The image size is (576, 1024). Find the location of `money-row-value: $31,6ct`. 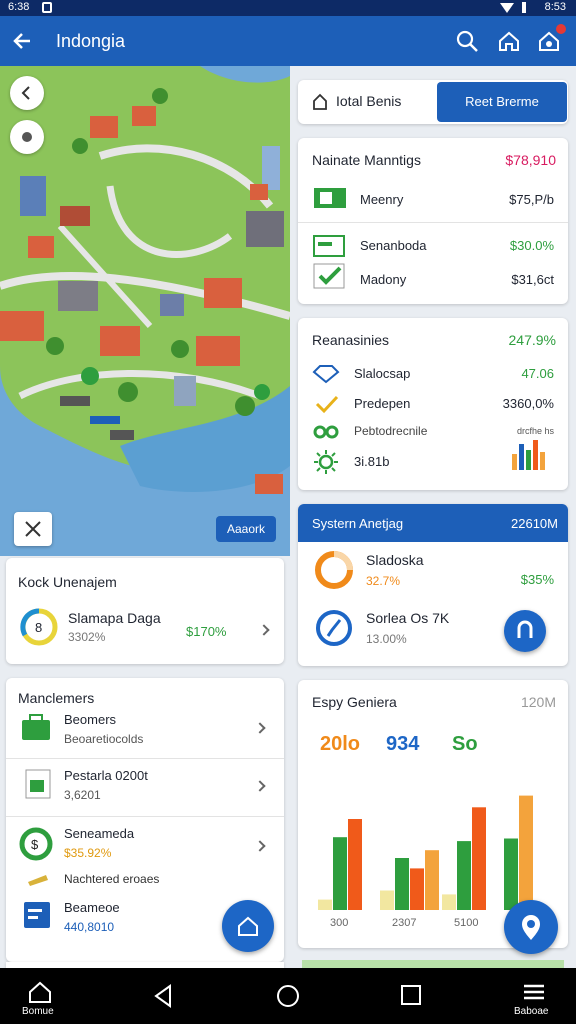

money-row-value: $31,6ct is located at coordinates (532, 279).